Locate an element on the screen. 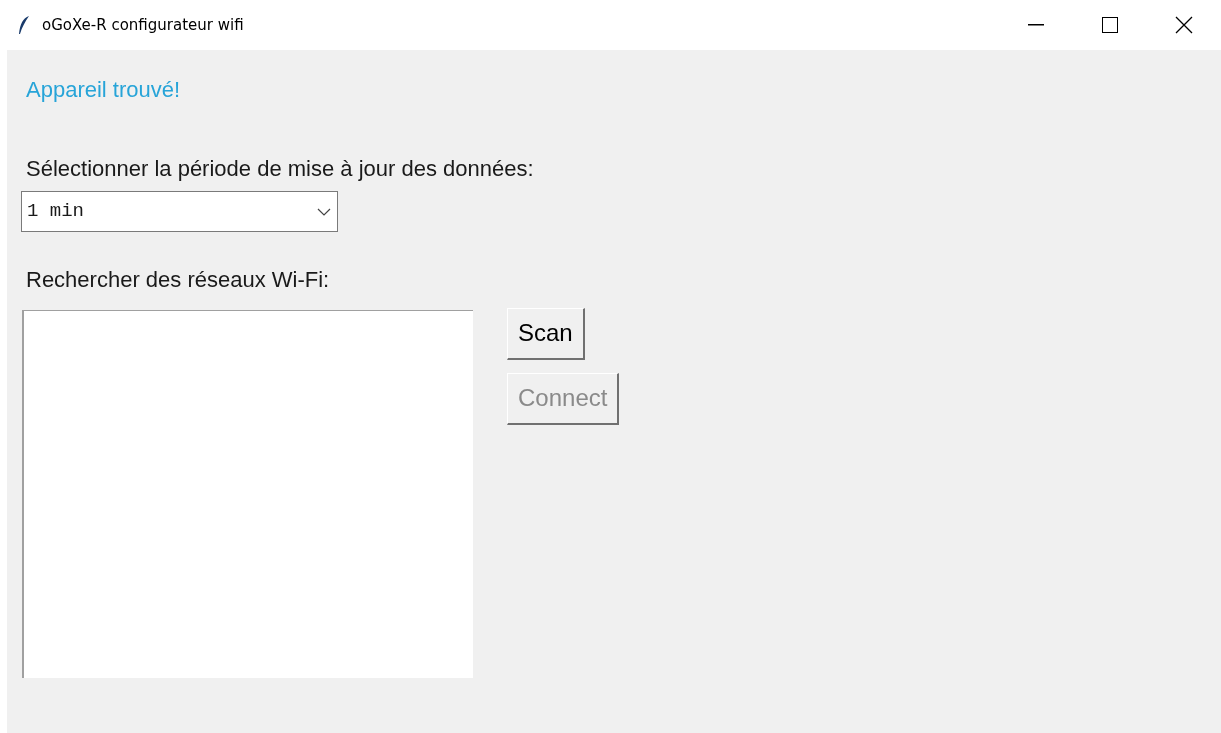 The height and width of the screenshot is (733, 1221). period-dropdown: 1 min is located at coordinates (179, 211).